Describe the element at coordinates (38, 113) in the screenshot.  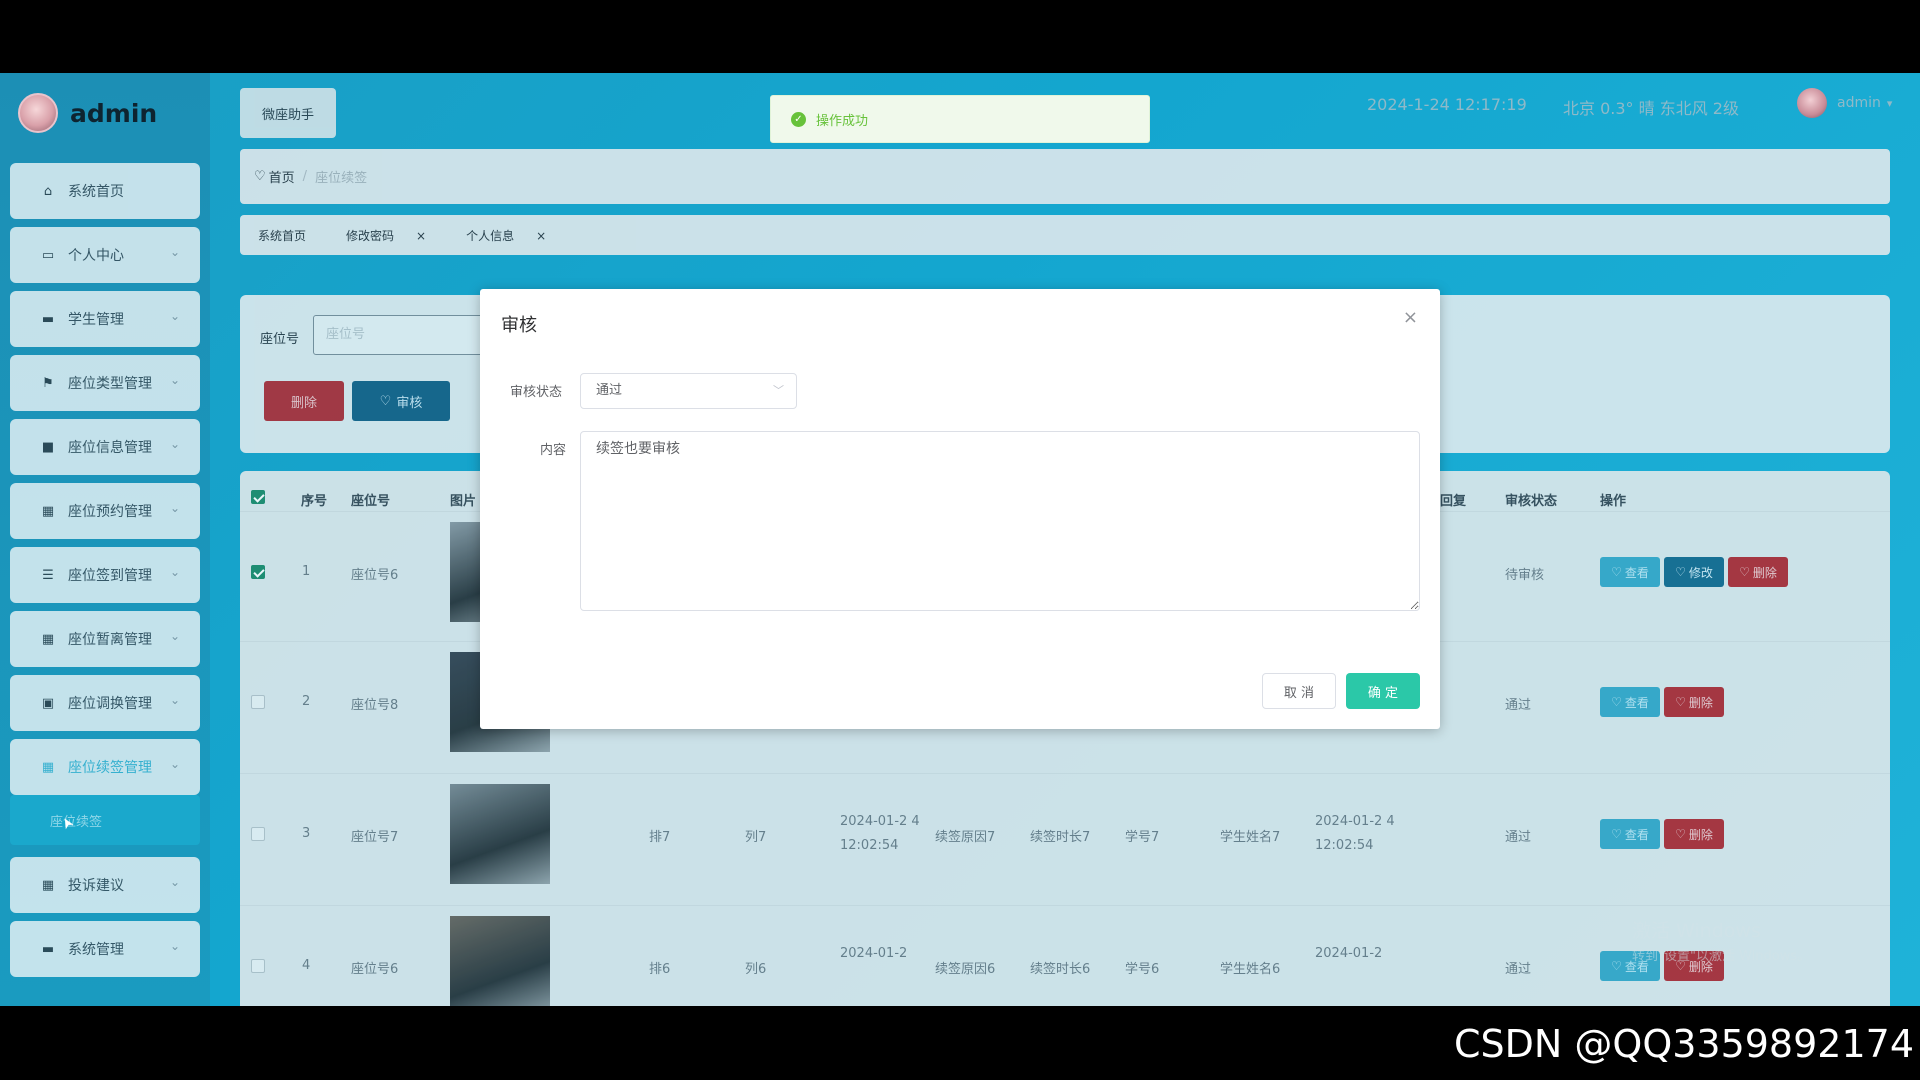
I see `admin-avatar` at that location.